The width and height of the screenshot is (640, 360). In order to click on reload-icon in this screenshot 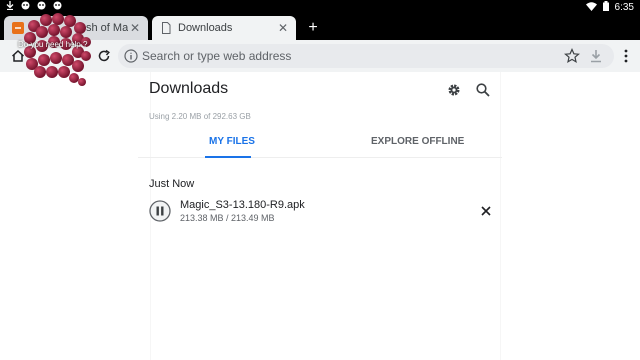, I will do `click(104, 56)`.